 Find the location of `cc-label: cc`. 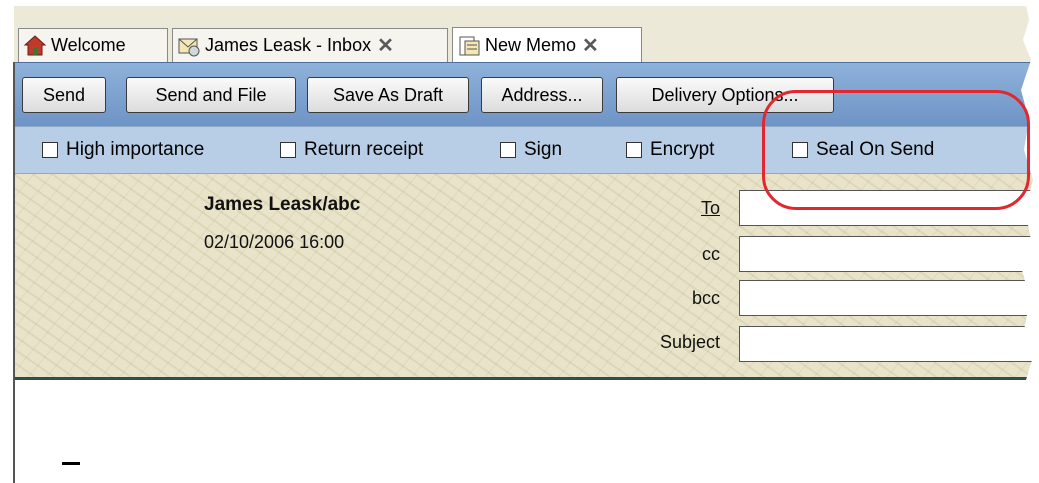

cc-label: cc is located at coordinates (711, 254).